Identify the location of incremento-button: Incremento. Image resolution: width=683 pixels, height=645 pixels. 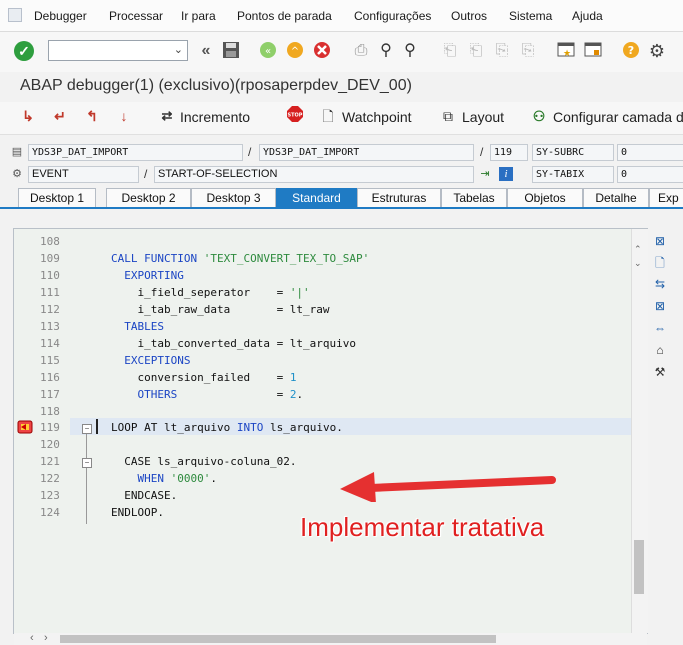
(215, 118).